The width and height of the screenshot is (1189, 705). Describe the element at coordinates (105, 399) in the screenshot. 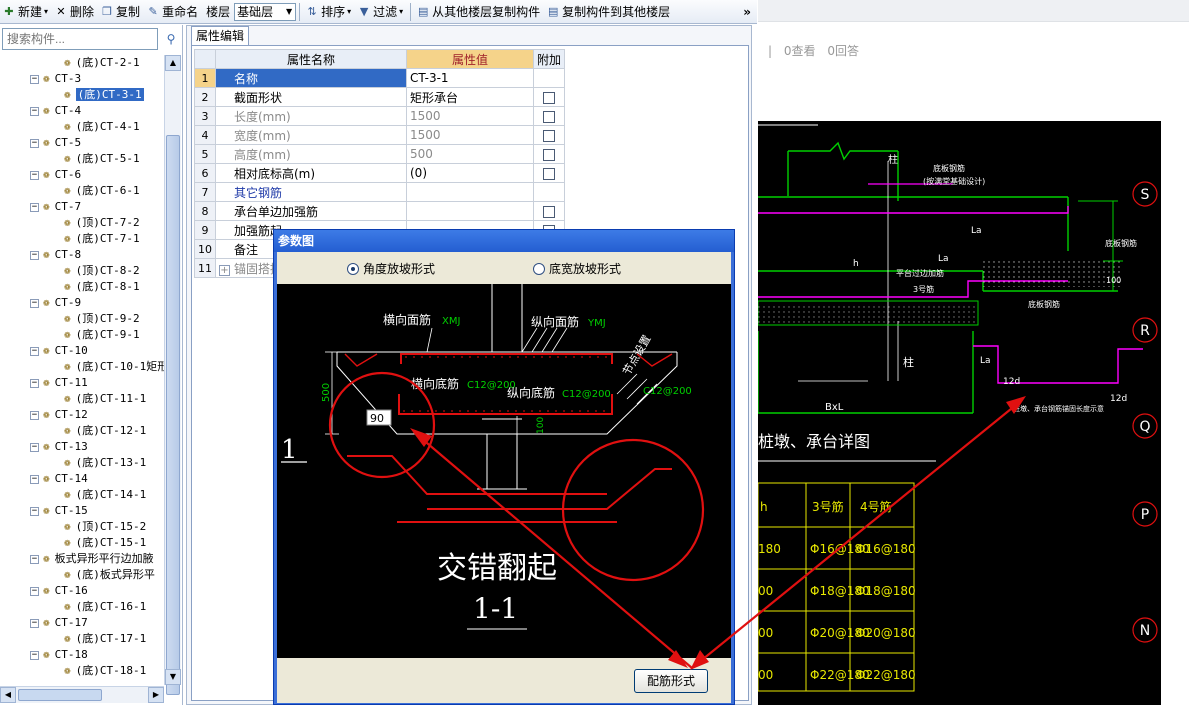

I see `tree-item: ❁ (底)CT-11-1` at that location.